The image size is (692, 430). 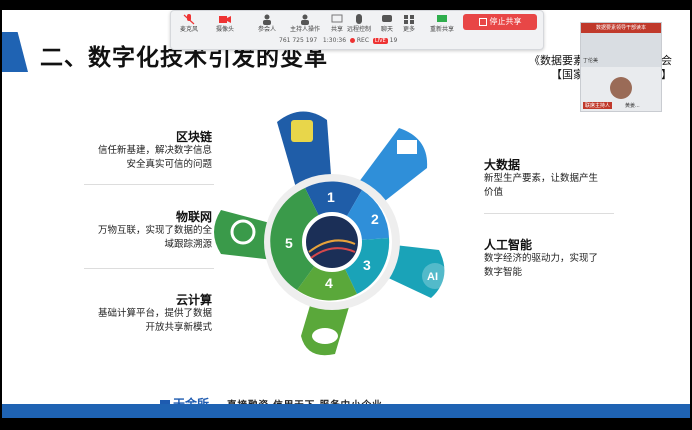 What do you see at coordinates (154, 150) in the screenshot?
I see `desc-line: 信任新基建，解决数字信息` at bounding box center [154, 150].